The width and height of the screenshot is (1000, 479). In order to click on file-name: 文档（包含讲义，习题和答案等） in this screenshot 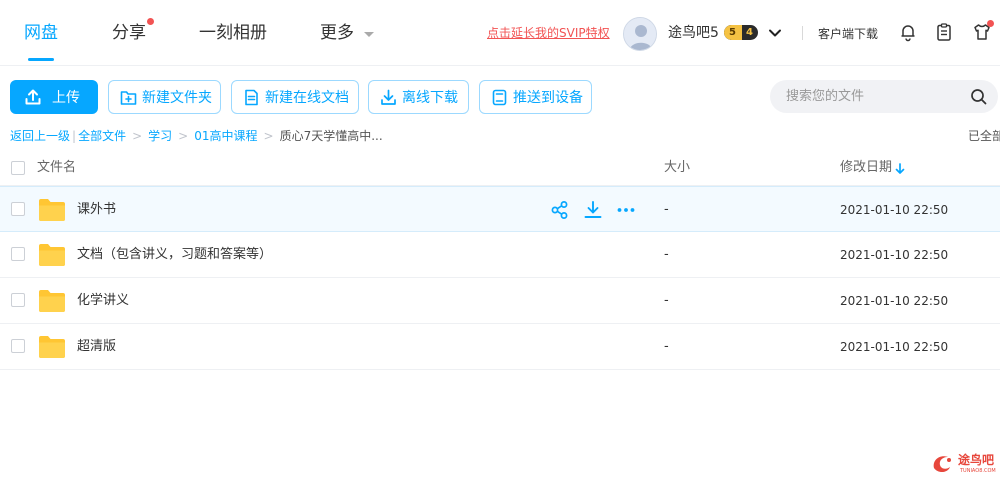, I will do `click(174, 255)`.